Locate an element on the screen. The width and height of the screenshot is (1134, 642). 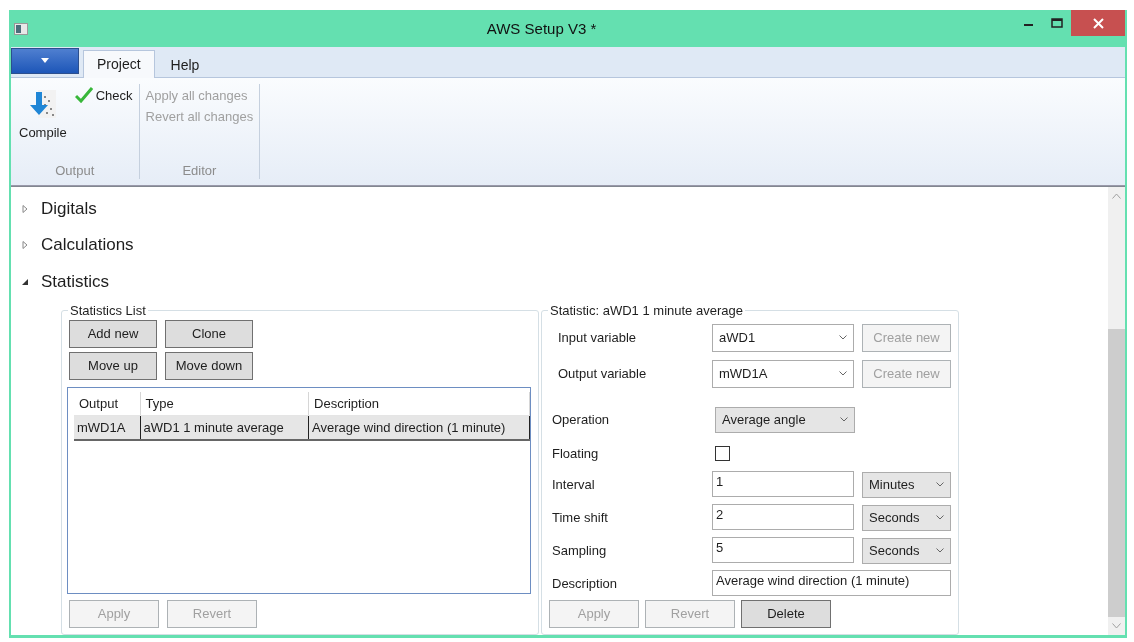
field-label: Sampling is located at coordinates (579, 550).